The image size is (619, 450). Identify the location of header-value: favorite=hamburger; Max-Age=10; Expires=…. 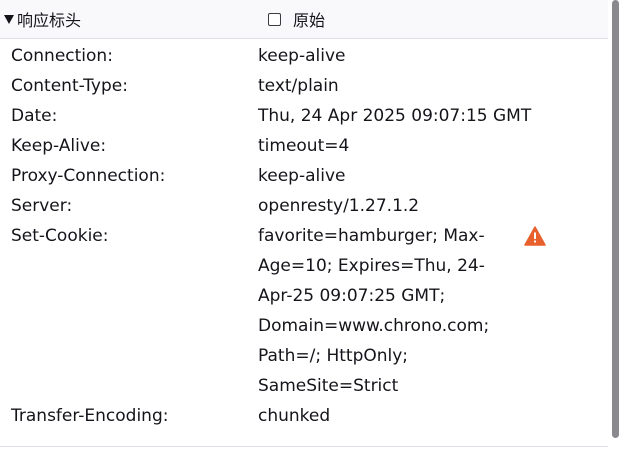
(374, 311).